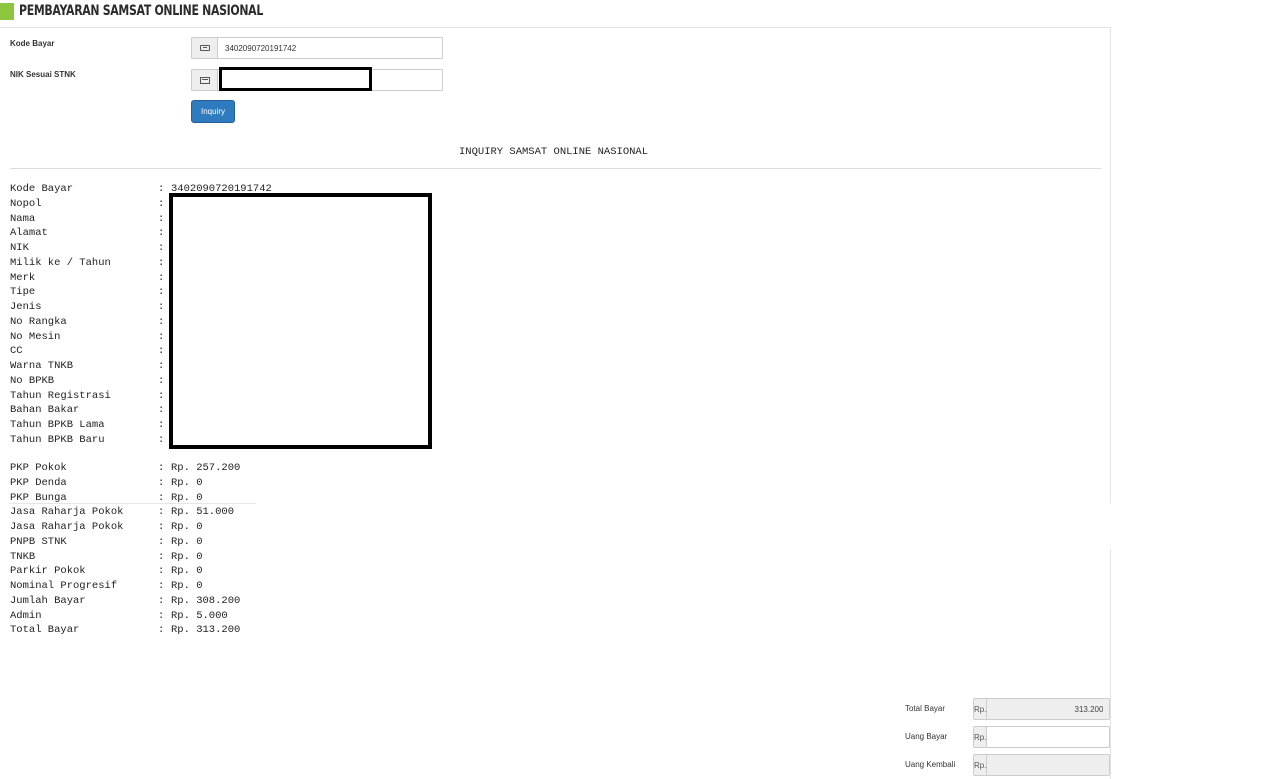 This screenshot has height=779, width=1280. Describe the element at coordinates (1048, 765) in the screenshot. I see `uang-kembali-field` at that location.